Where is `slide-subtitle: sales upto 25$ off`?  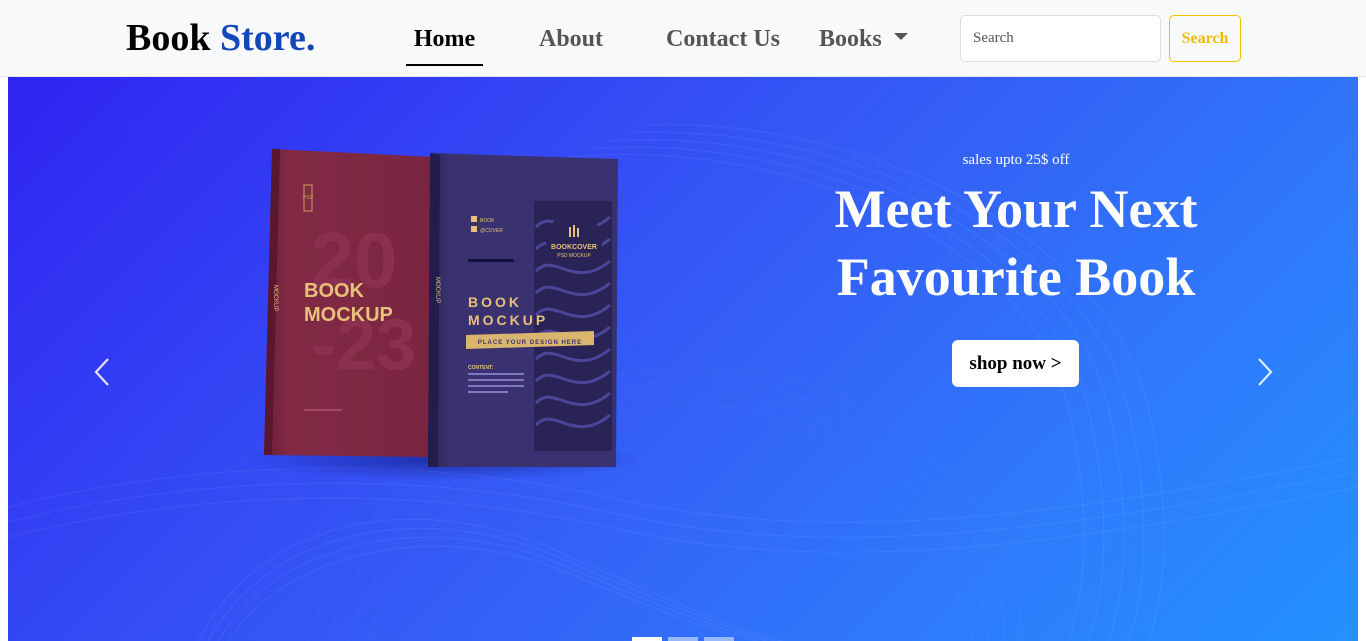 slide-subtitle: sales upto 25$ off is located at coordinates (1016, 160).